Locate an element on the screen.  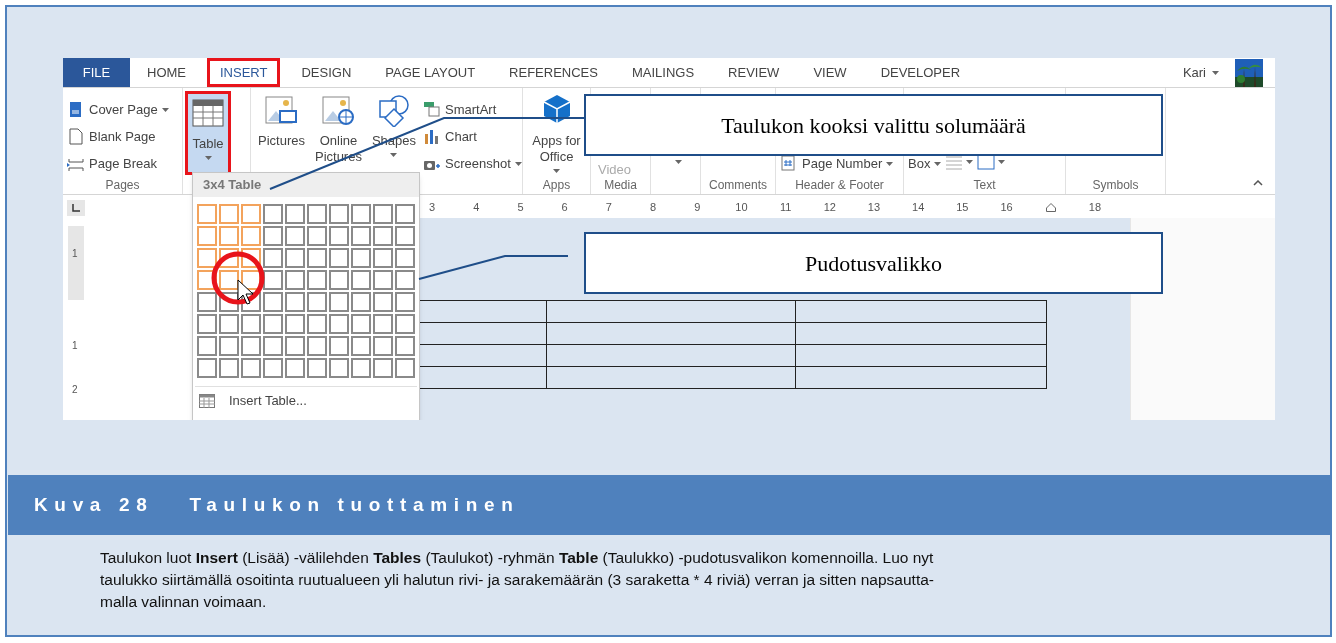
ruler-number: 11 is located at coordinates (785, 208).